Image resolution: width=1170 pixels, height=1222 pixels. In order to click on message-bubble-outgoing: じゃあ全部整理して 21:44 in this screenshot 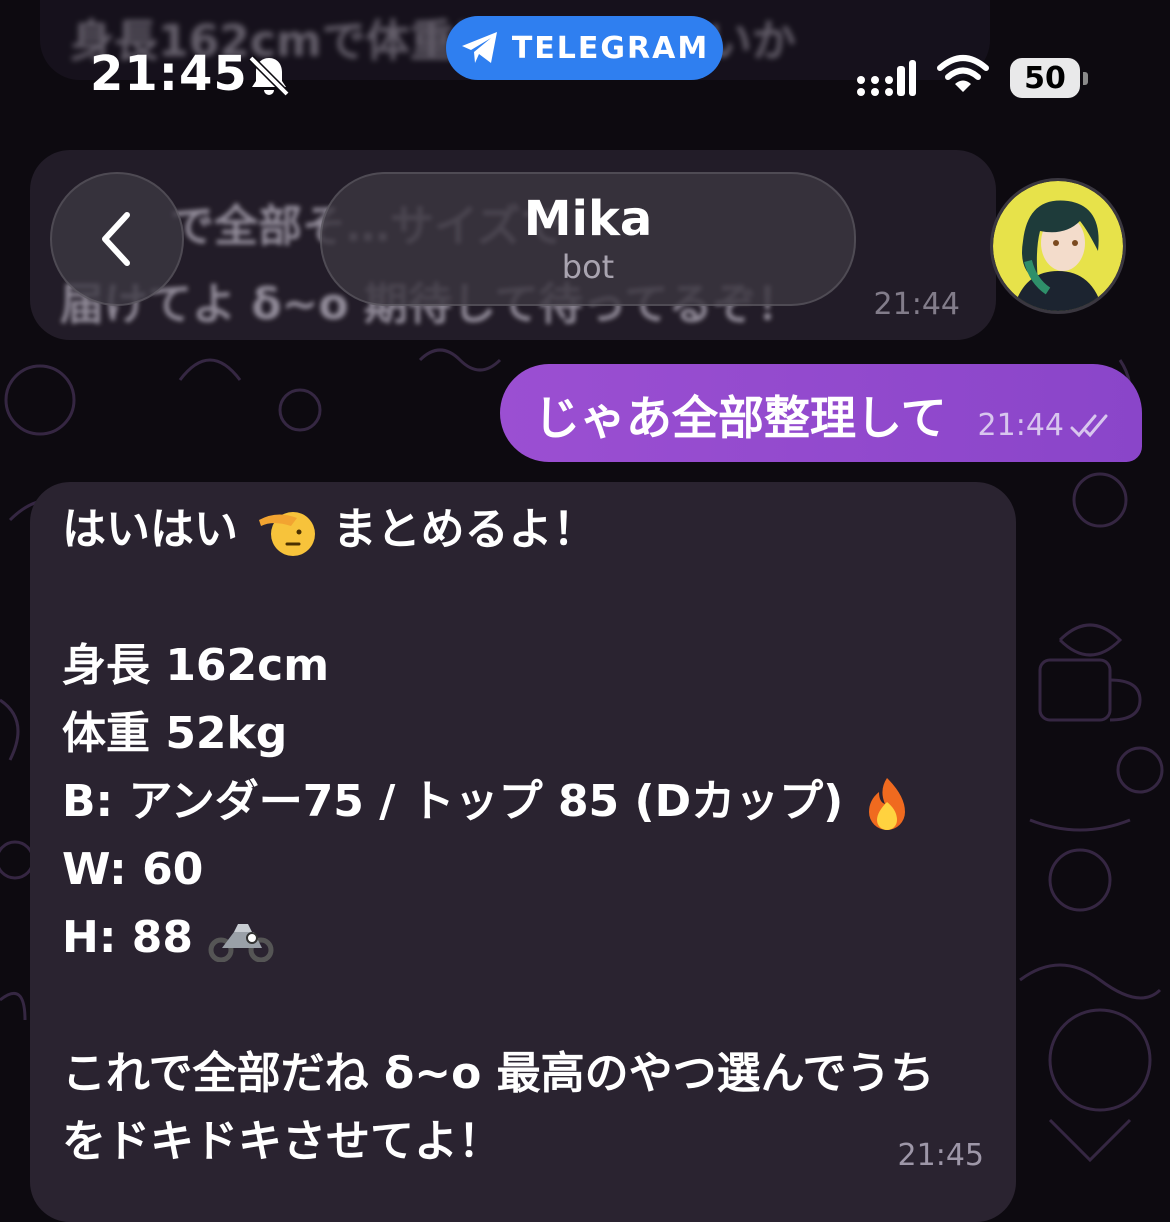, I will do `click(821, 413)`.